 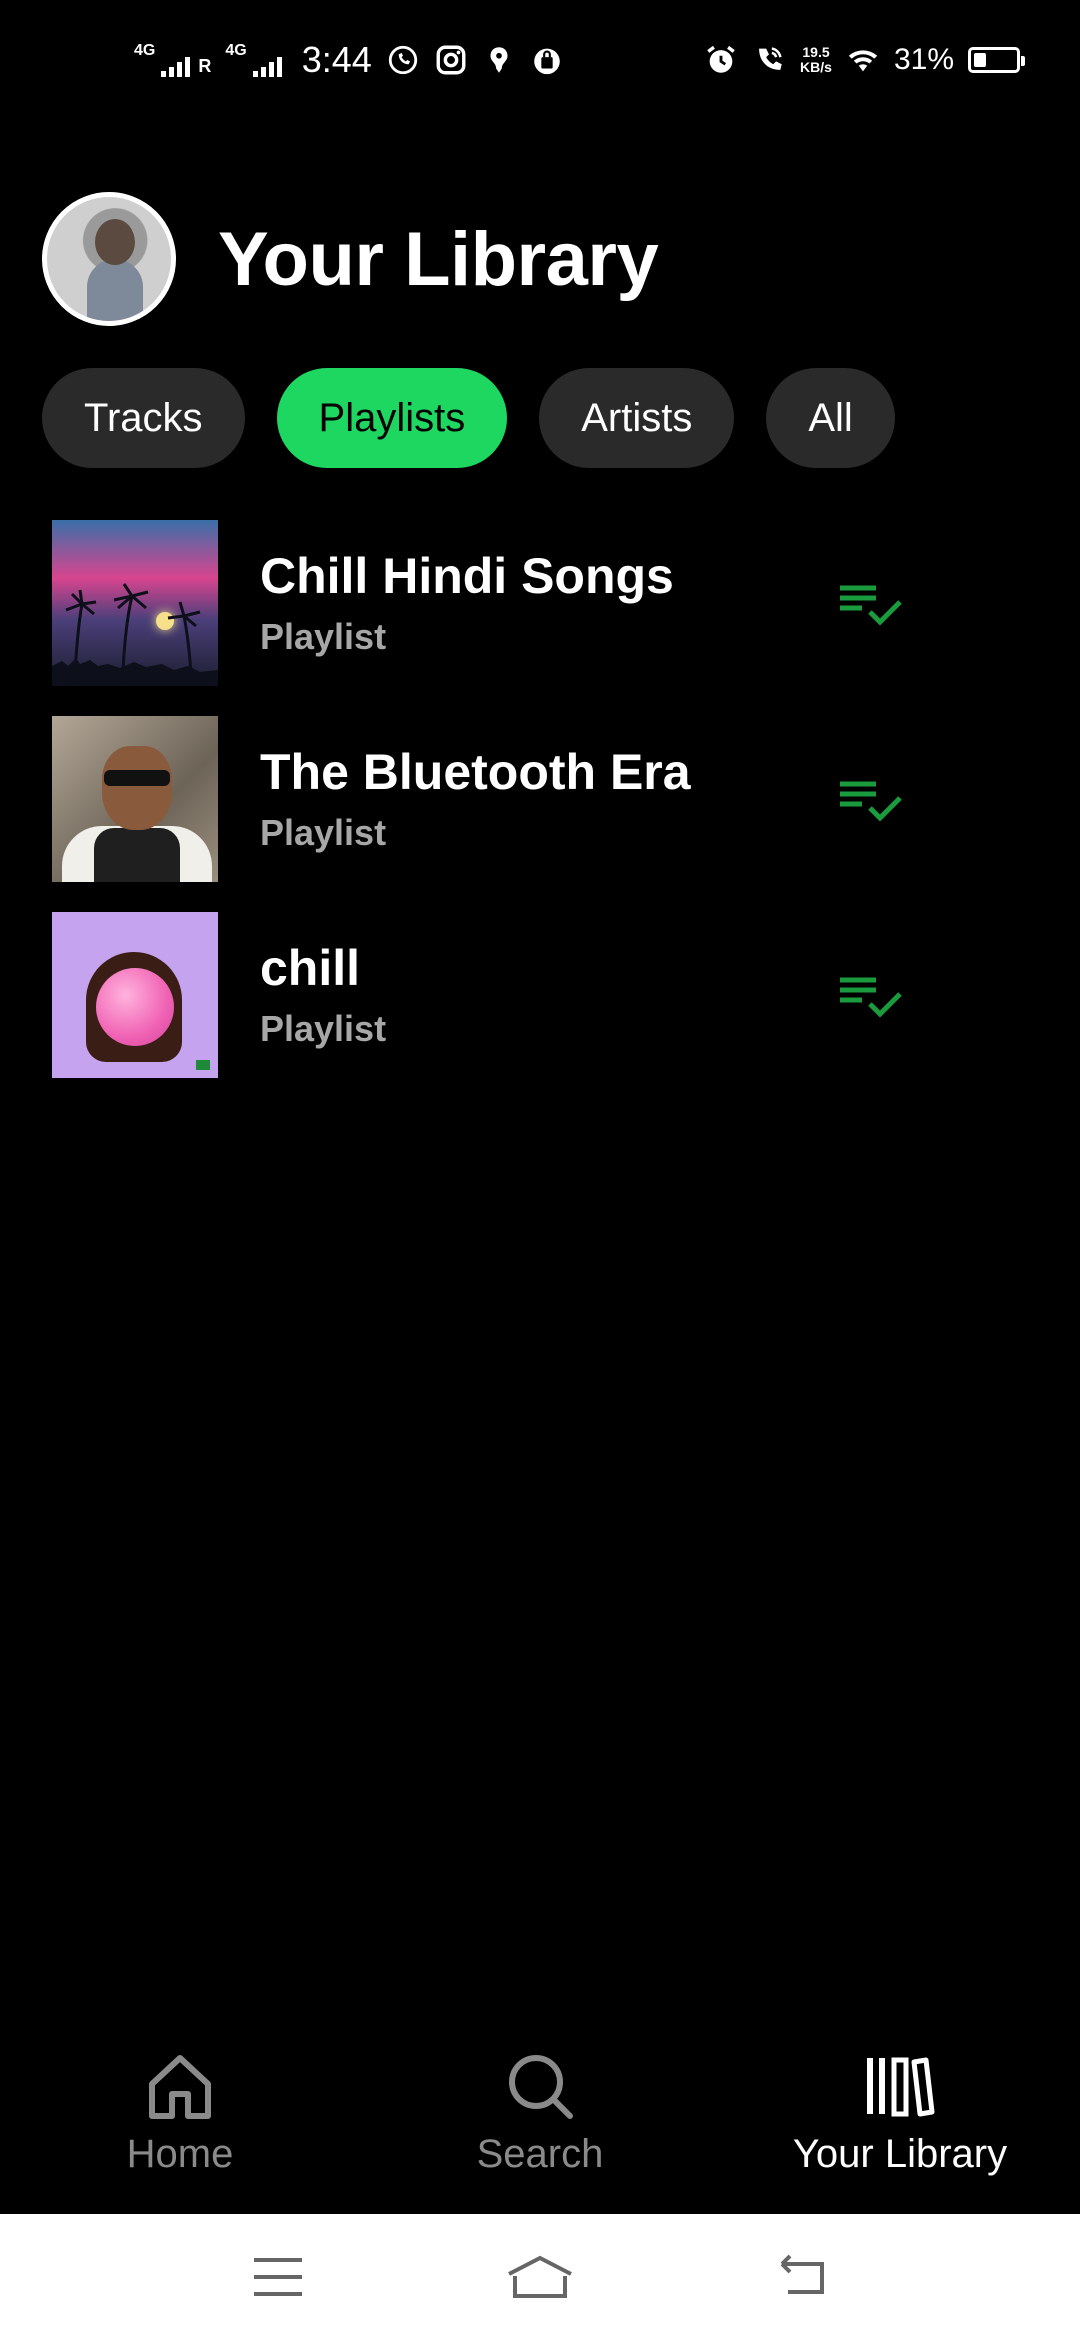 What do you see at coordinates (467, 575) in the screenshot?
I see `playlist-title: Chill Hindi Songs` at bounding box center [467, 575].